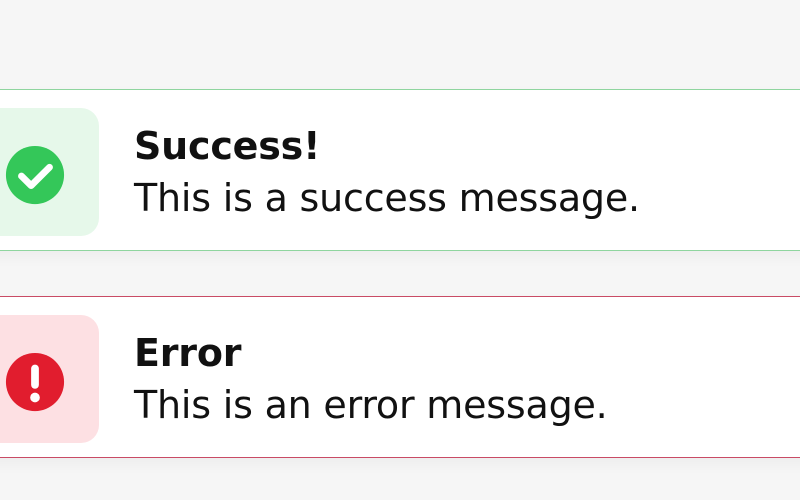 The width and height of the screenshot is (800, 500). I want to click on success-icon-container, so click(49, 172).